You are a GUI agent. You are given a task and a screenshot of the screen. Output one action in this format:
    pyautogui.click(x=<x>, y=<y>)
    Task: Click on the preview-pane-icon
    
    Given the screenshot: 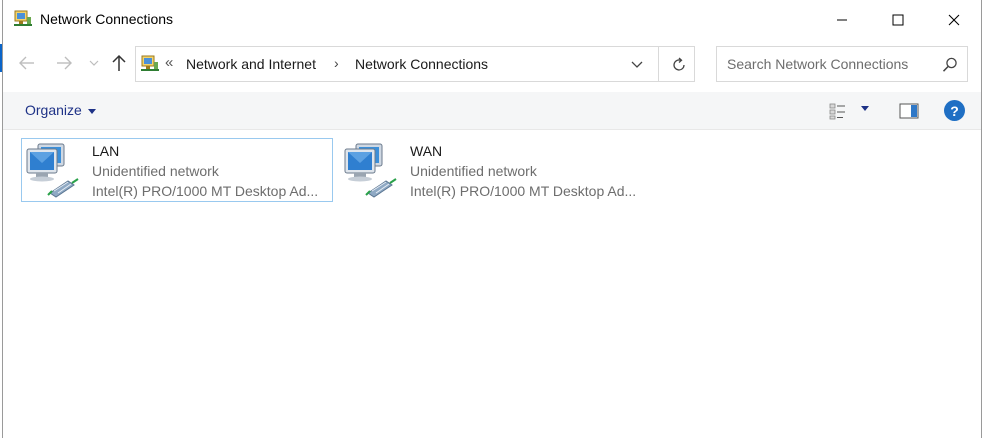 What is the action you would take?
    pyautogui.click(x=909, y=111)
    